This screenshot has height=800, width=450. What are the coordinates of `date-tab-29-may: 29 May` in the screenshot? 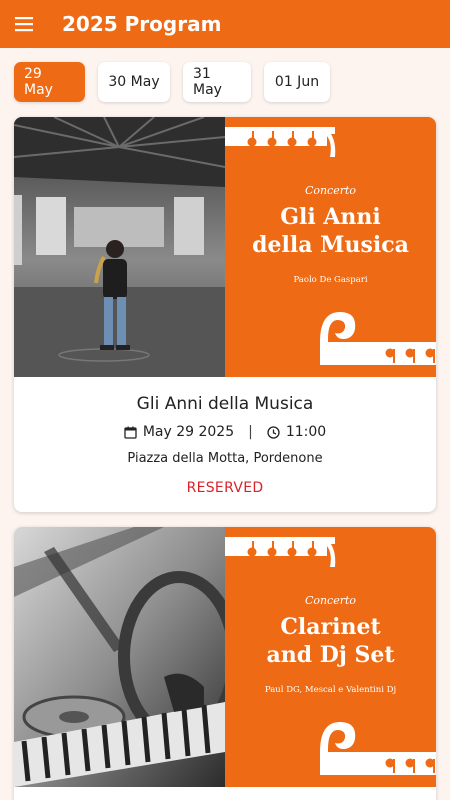 It's located at (49, 82).